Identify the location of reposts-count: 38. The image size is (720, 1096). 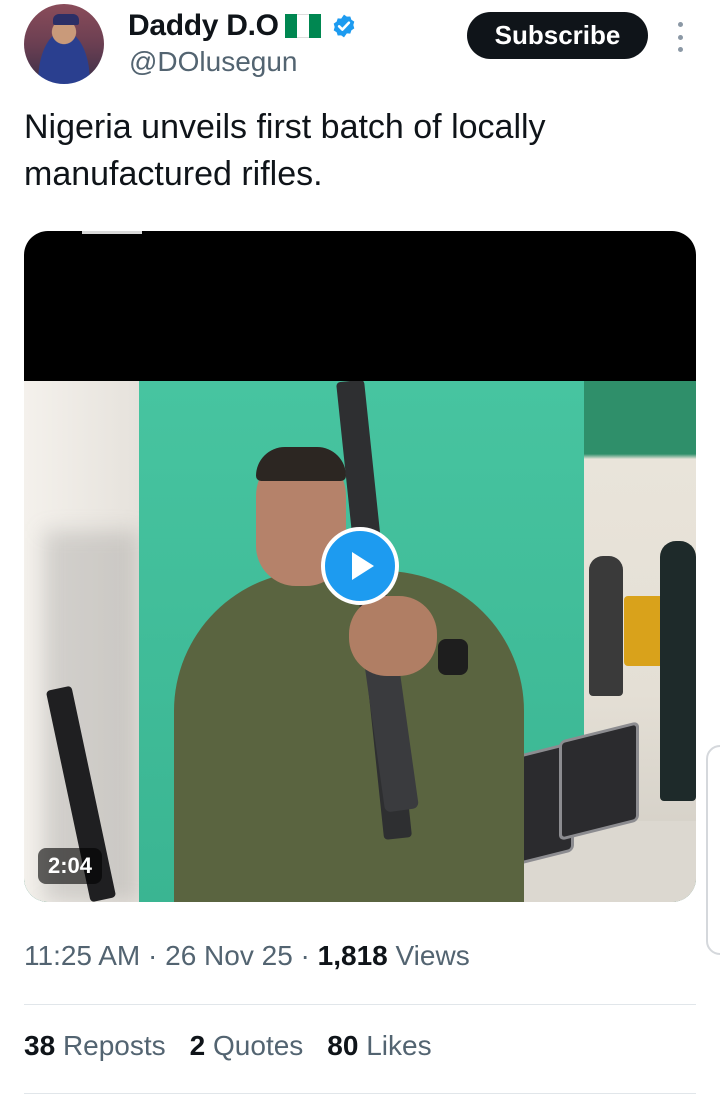
(40, 1045).